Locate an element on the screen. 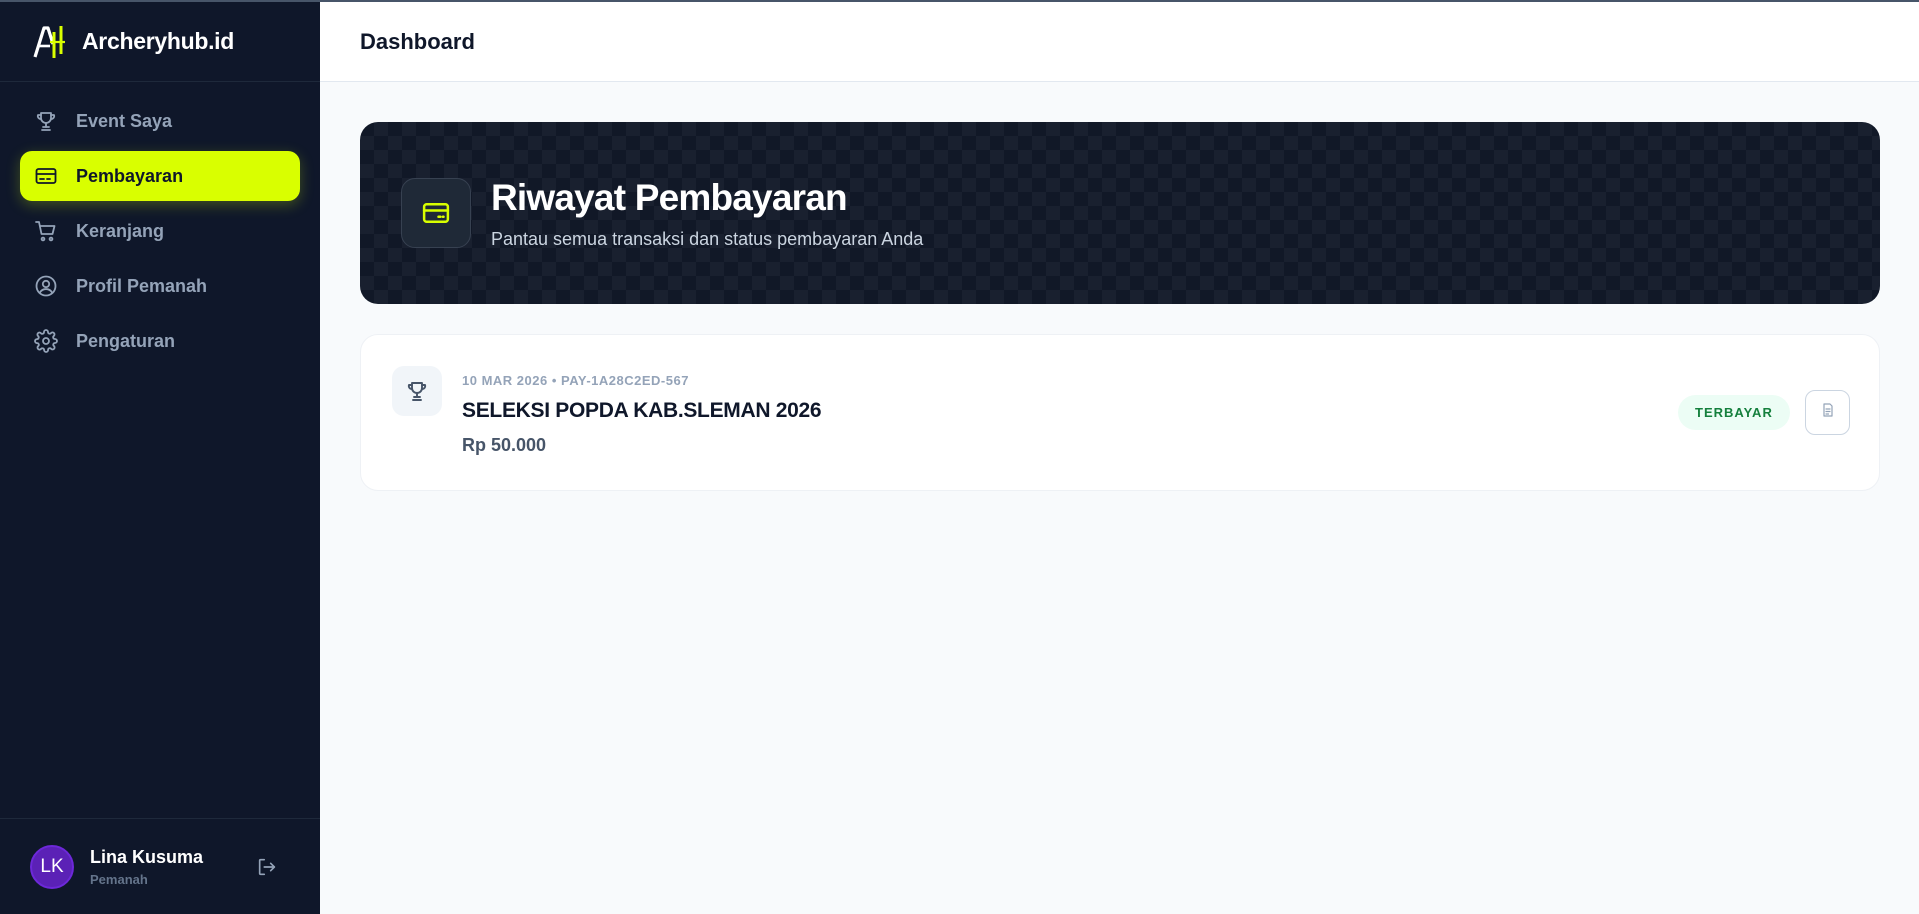  sidebar-item-label: Pengaturan is located at coordinates (126, 340).